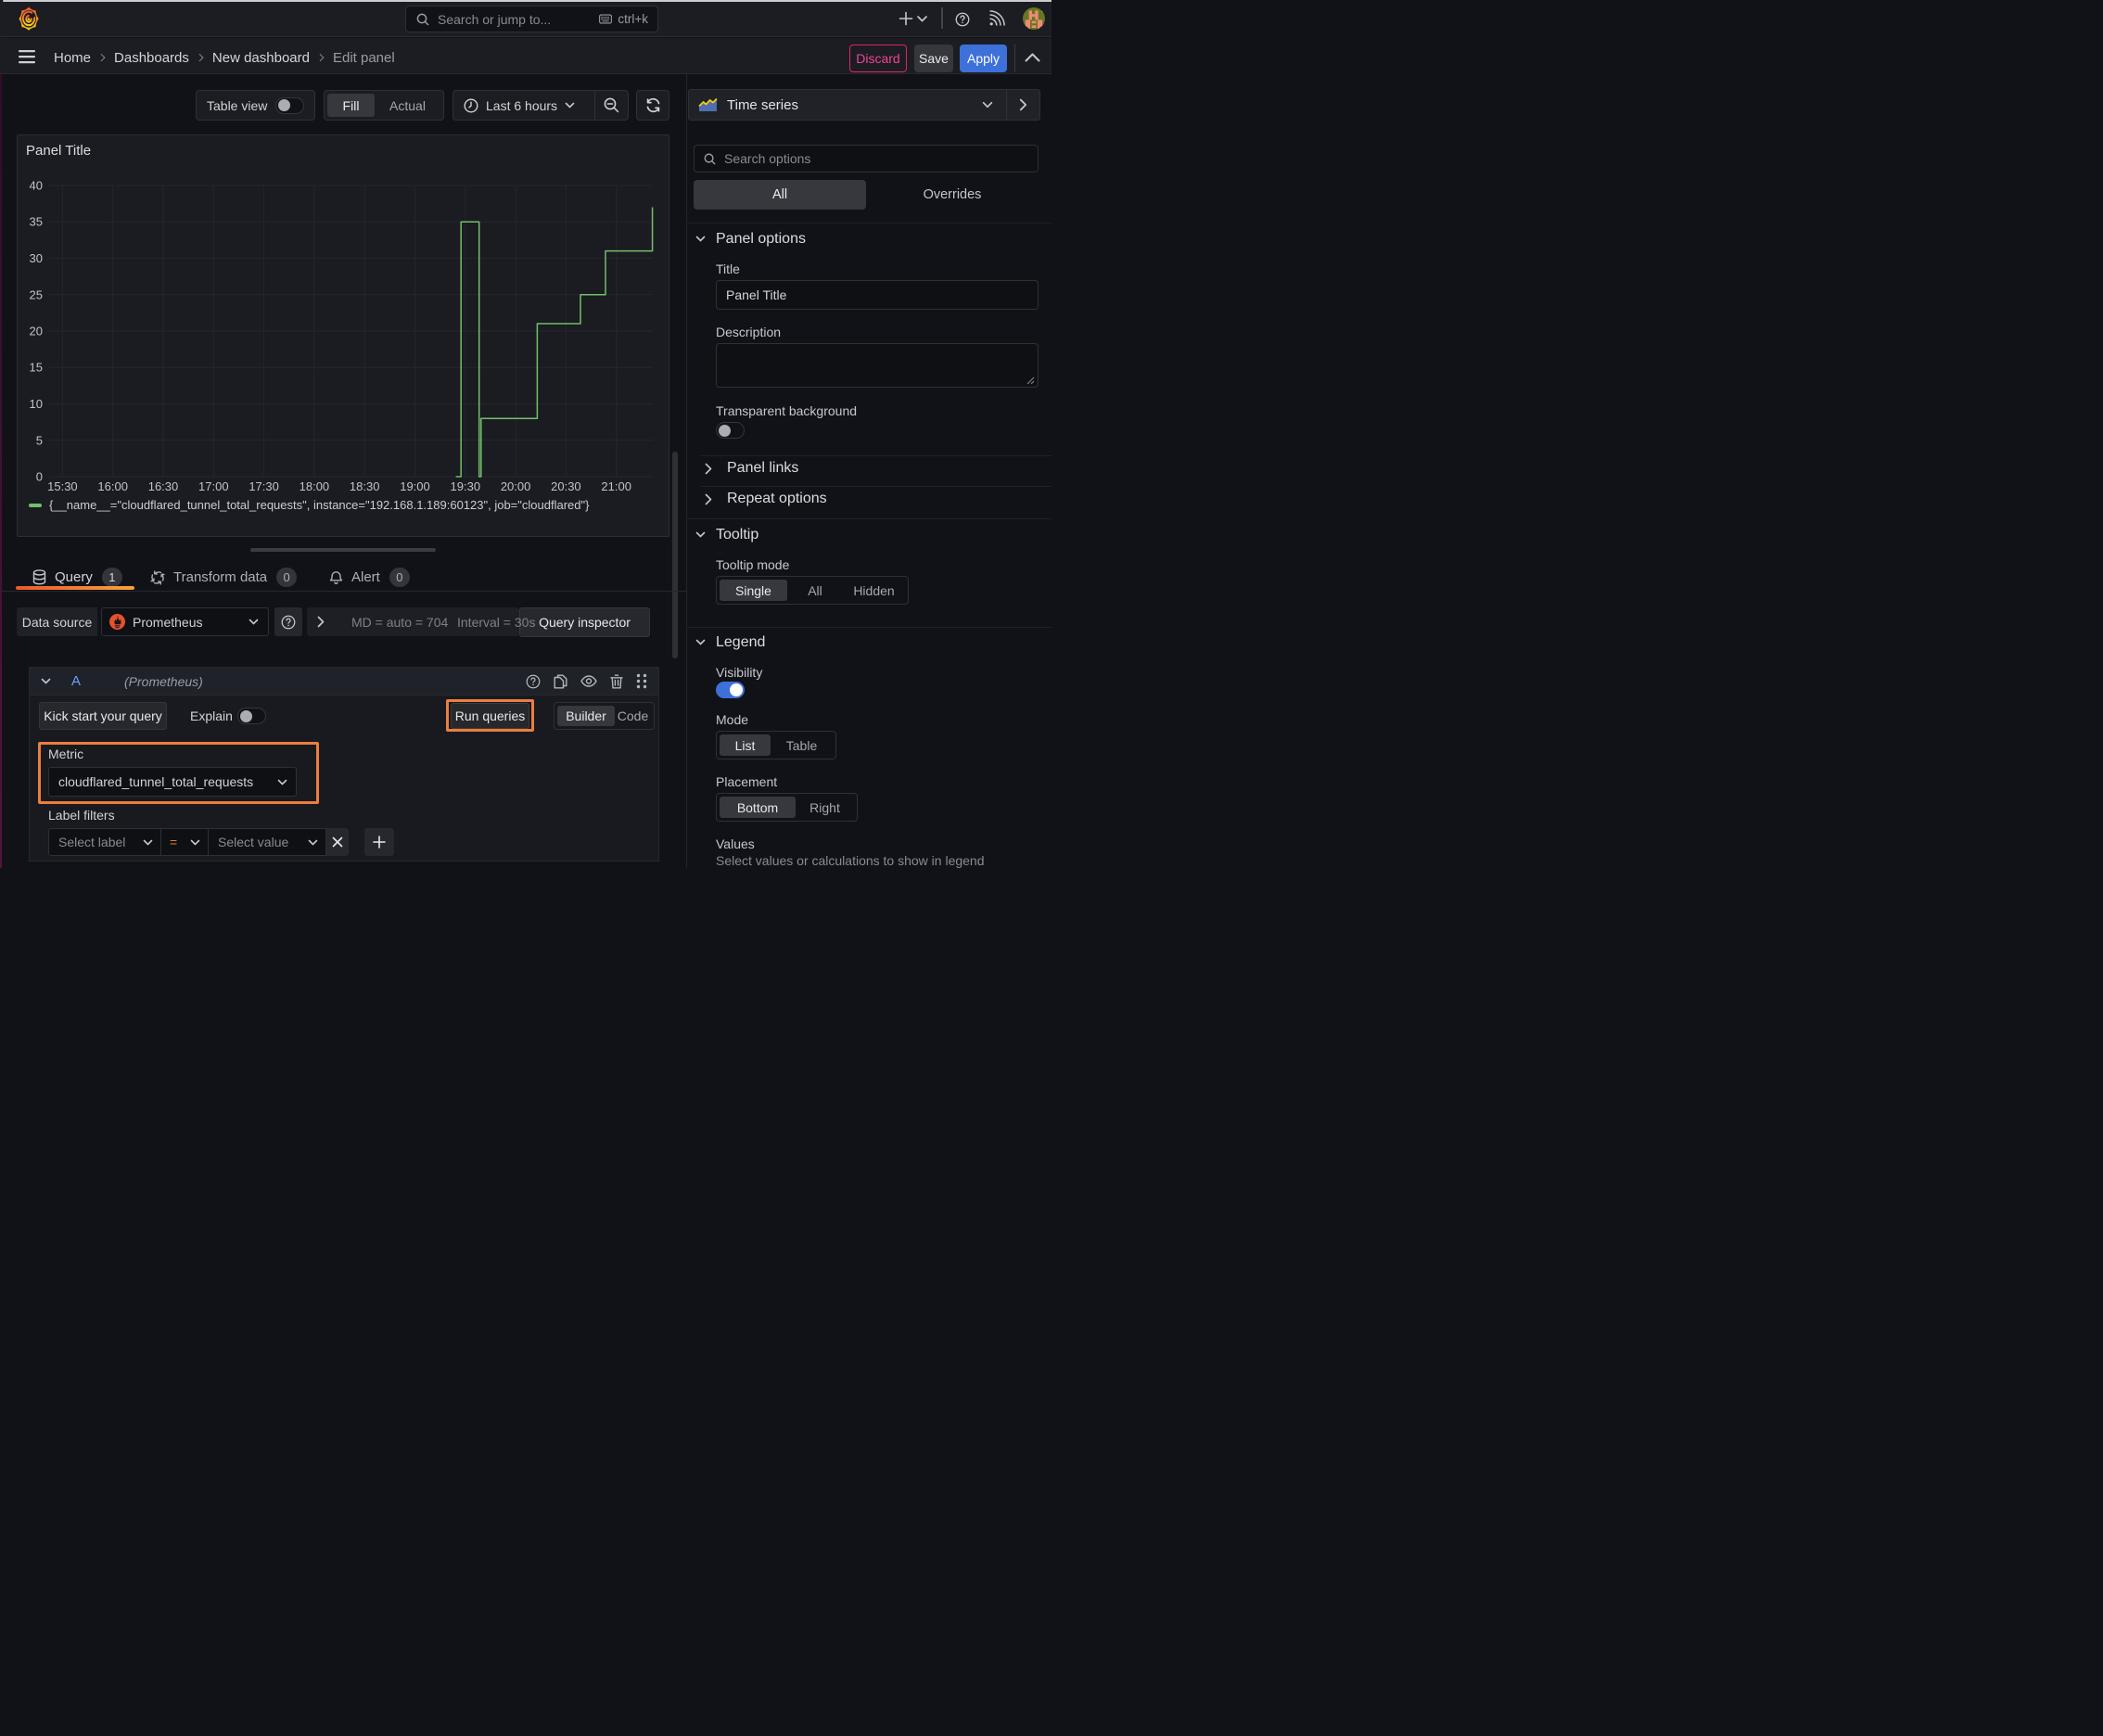  I want to click on svg-text: 20:00, so click(516, 486).